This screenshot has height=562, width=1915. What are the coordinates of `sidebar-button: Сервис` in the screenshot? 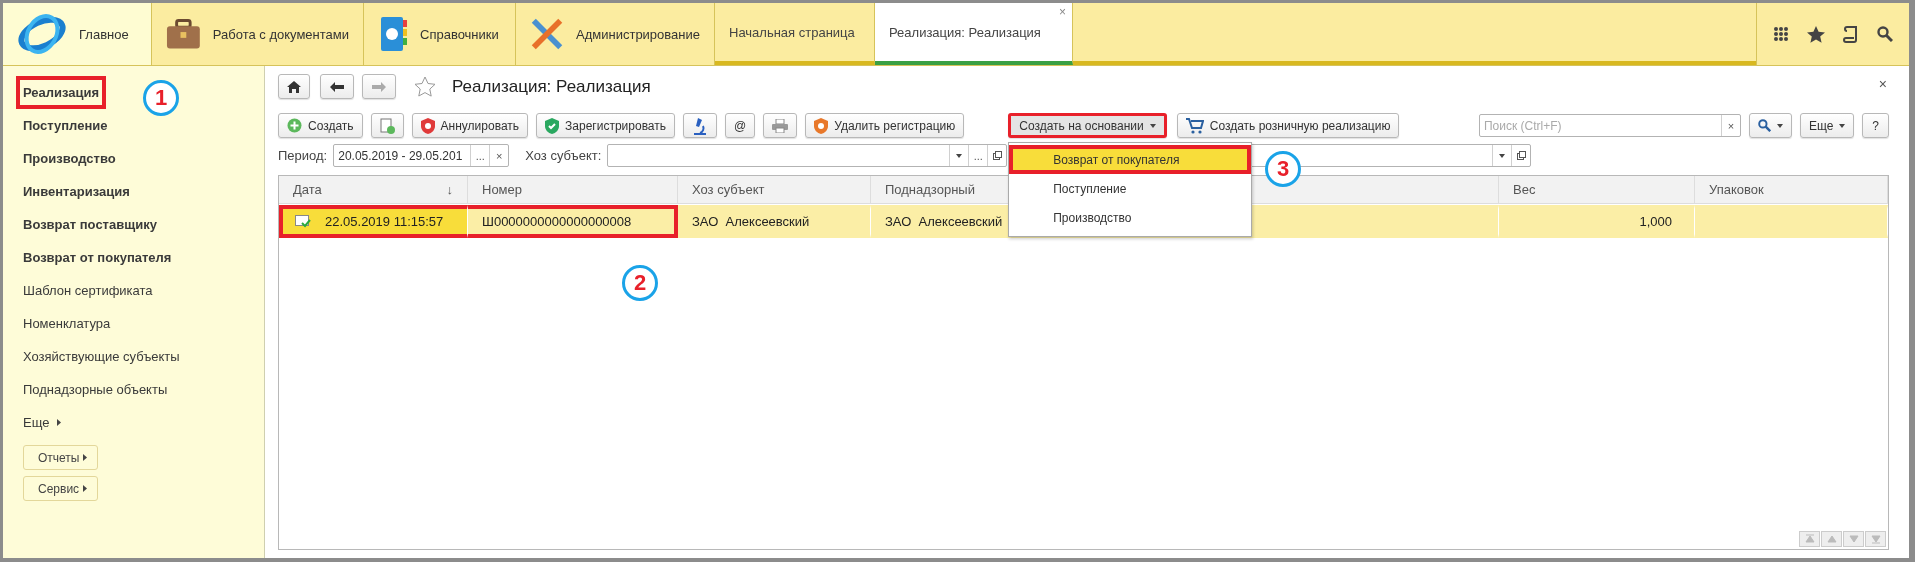 It's located at (61, 488).